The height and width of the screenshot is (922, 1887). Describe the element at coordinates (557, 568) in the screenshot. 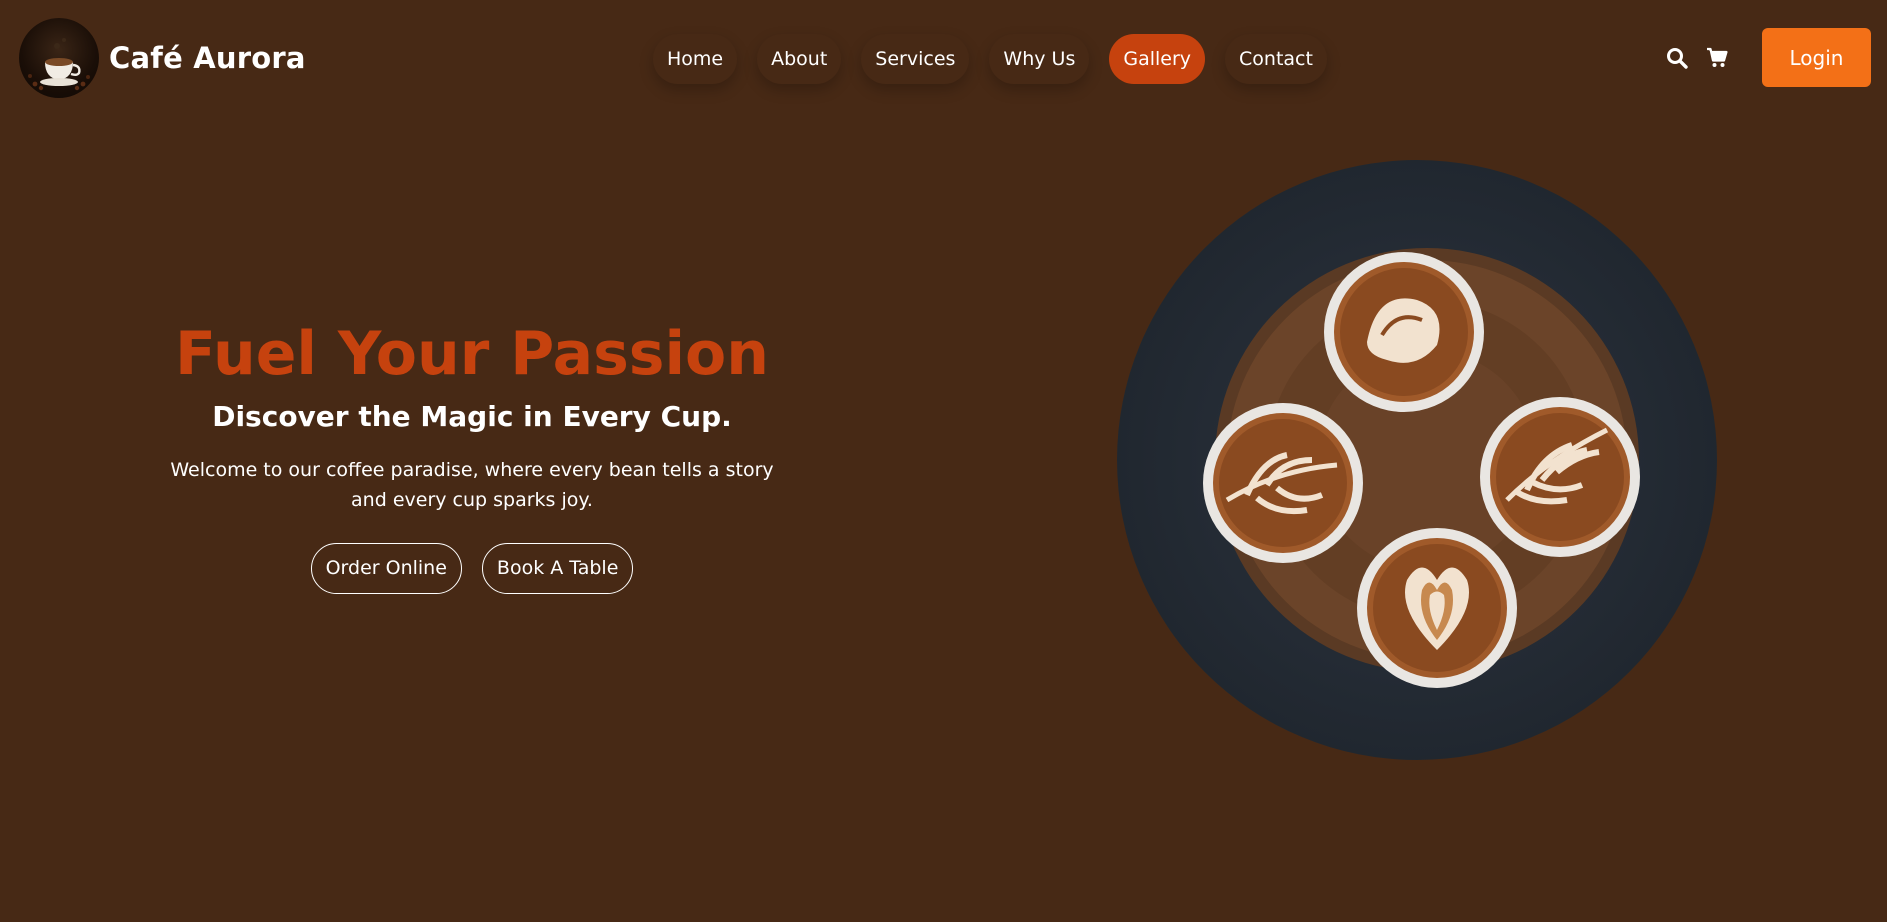

I see `book-table-button: Book A Table` at that location.